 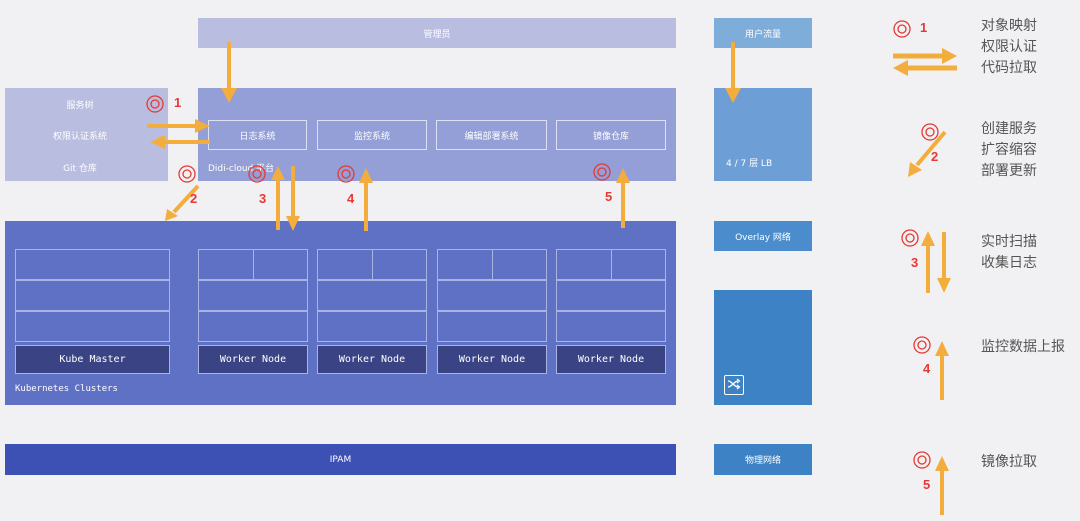 What do you see at coordinates (229, 72) in the screenshot?
I see `admin-to-platform-arrow` at bounding box center [229, 72].